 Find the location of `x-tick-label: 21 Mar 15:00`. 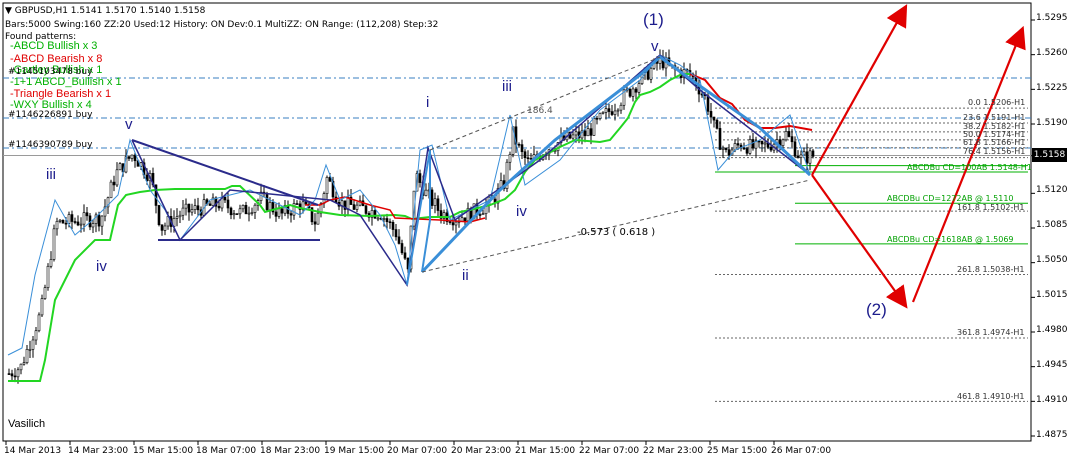

x-tick-label: 21 Mar 15:00 is located at coordinates (545, 451).